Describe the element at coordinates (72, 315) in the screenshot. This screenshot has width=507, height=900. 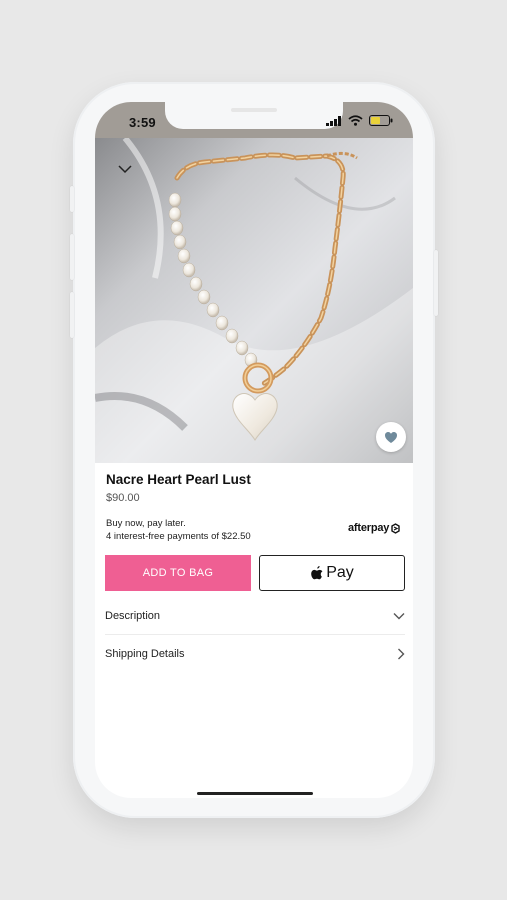
I see `volume-down-button` at that location.